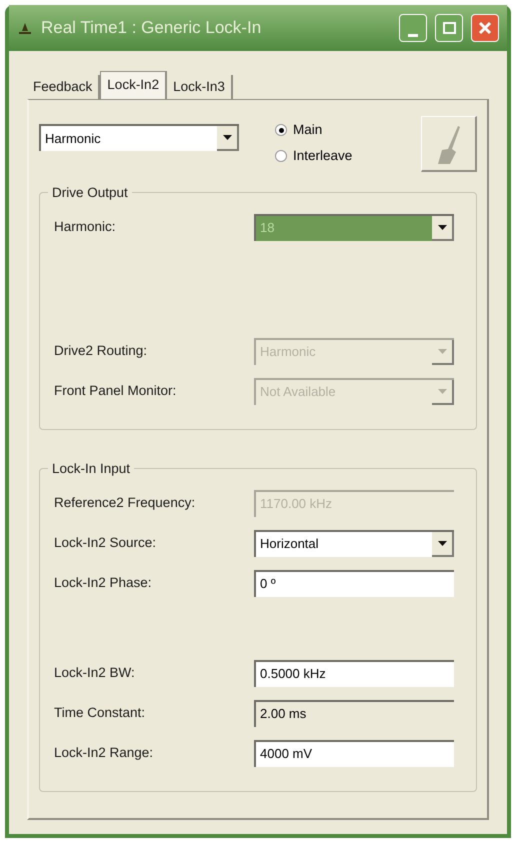  Describe the element at coordinates (354, 753) in the screenshot. I see `input-field: 4000 mV` at that location.